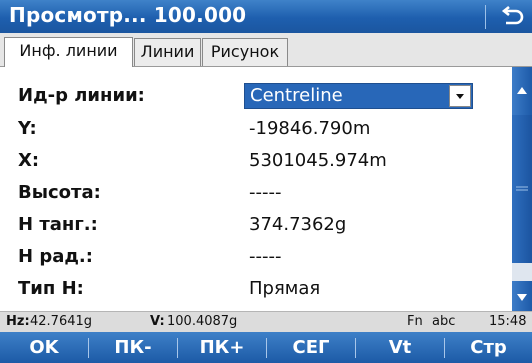 The width and height of the screenshot is (532, 363). What do you see at coordinates (29, 160) in the screenshot?
I see `x-label: X:` at bounding box center [29, 160].